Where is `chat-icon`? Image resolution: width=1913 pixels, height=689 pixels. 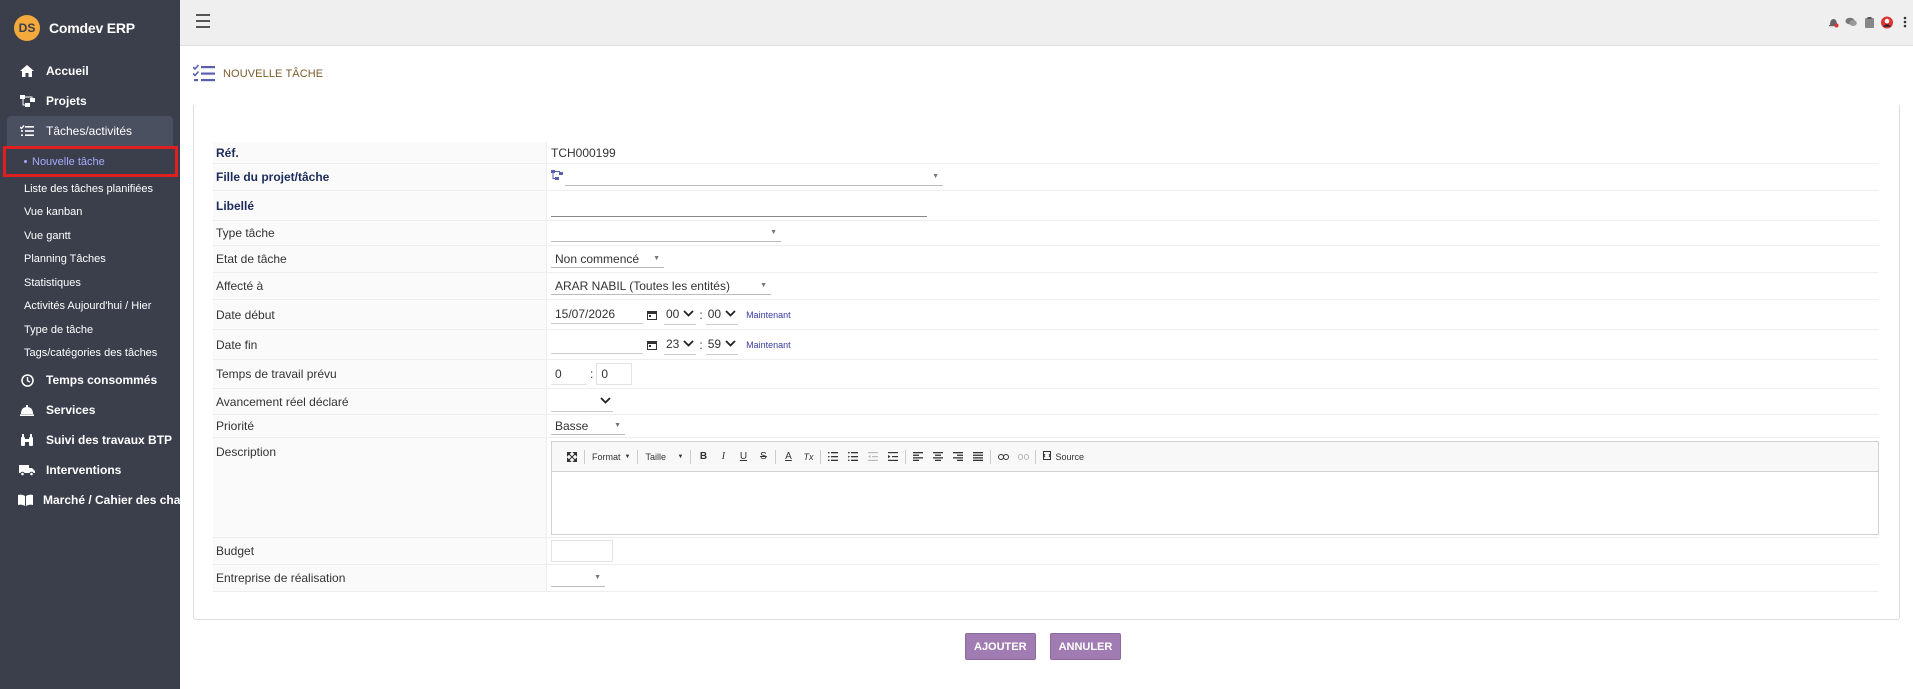 chat-icon is located at coordinates (1851, 22).